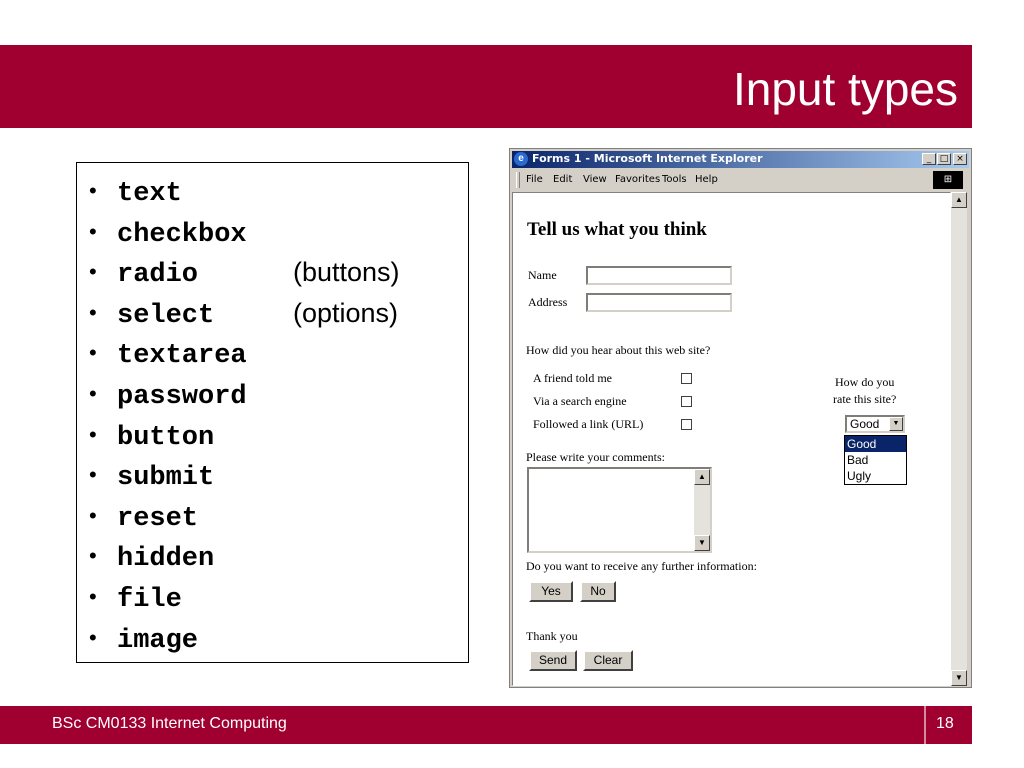  What do you see at coordinates (647, 158) in the screenshot?
I see `browser-title: Forms 1 - Microsoft Internet Explorer` at bounding box center [647, 158].